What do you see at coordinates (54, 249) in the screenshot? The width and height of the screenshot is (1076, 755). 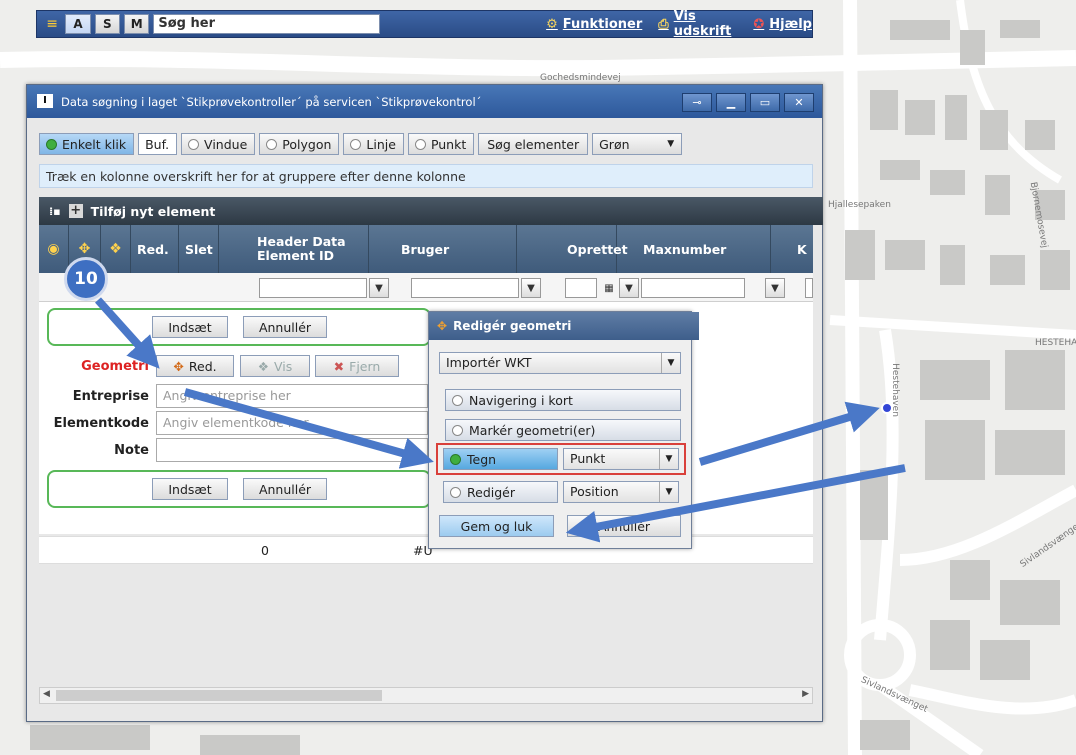 I see `globe-icon: ◉` at bounding box center [54, 249].